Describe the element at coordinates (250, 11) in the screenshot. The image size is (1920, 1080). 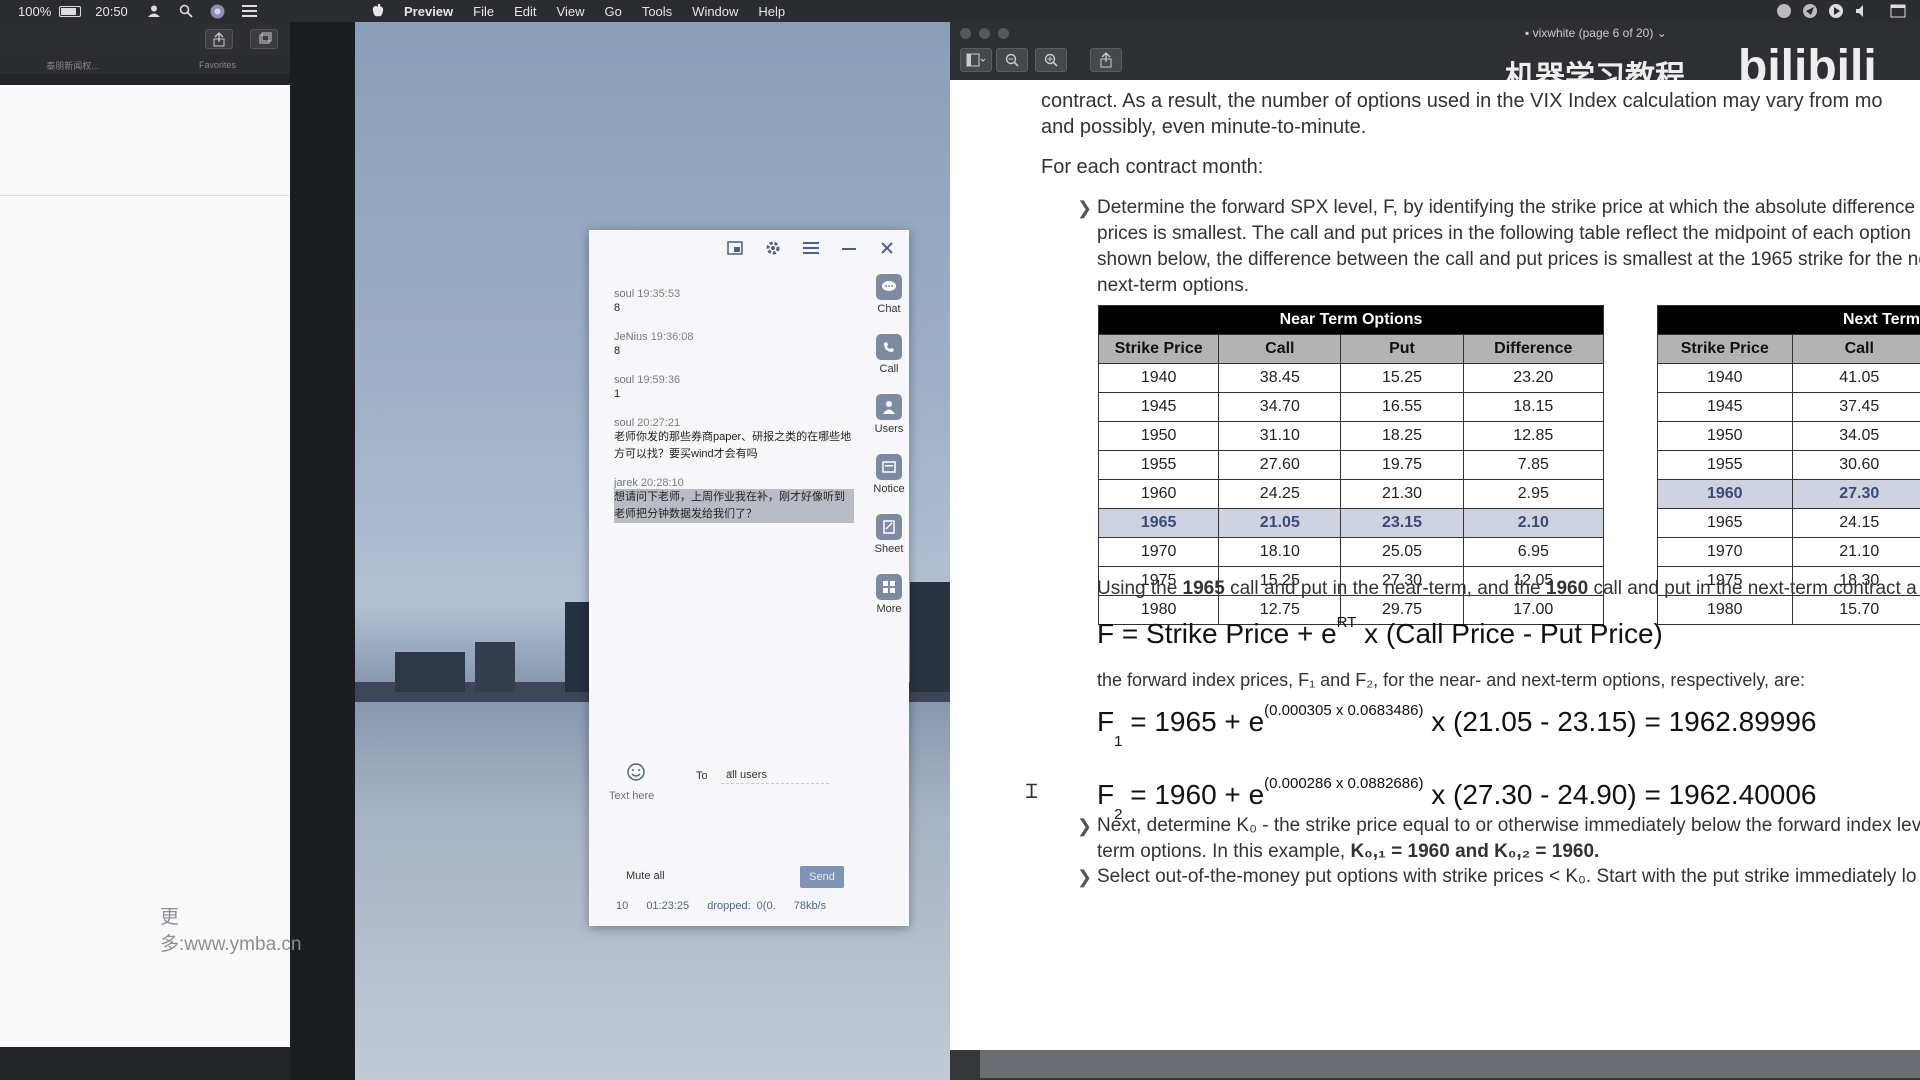
I see `list-icon` at that location.